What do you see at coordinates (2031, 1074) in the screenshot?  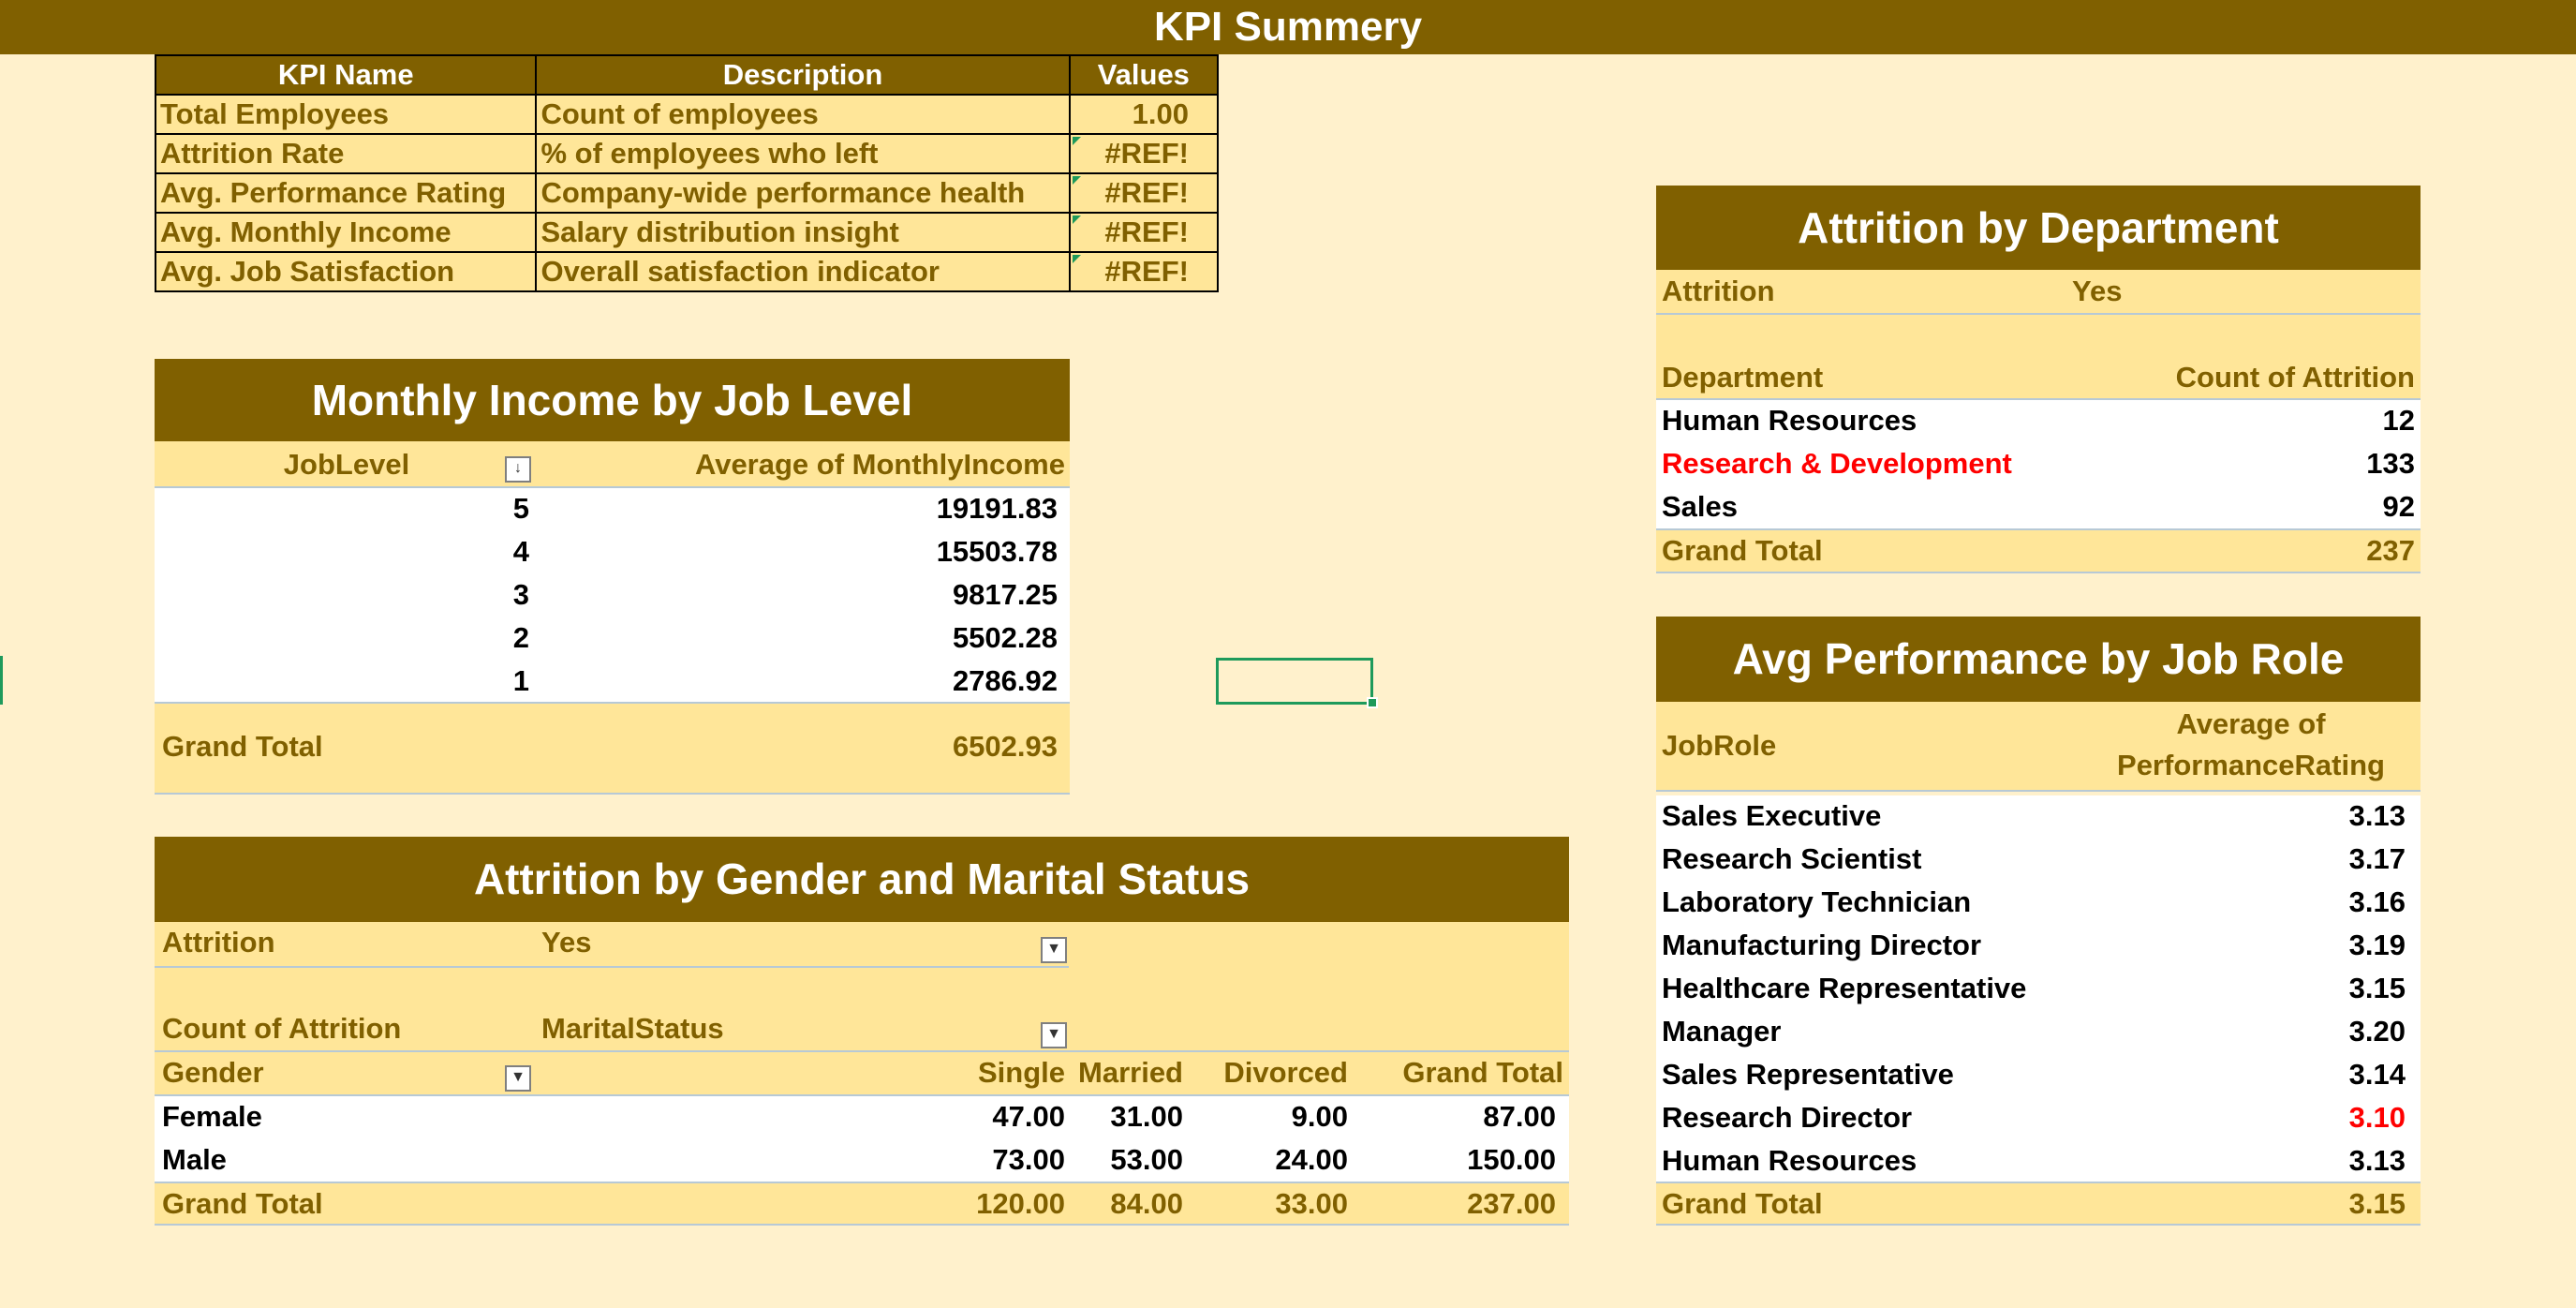 I see `rating-cell: 3.14` at bounding box center [2031, 1074].